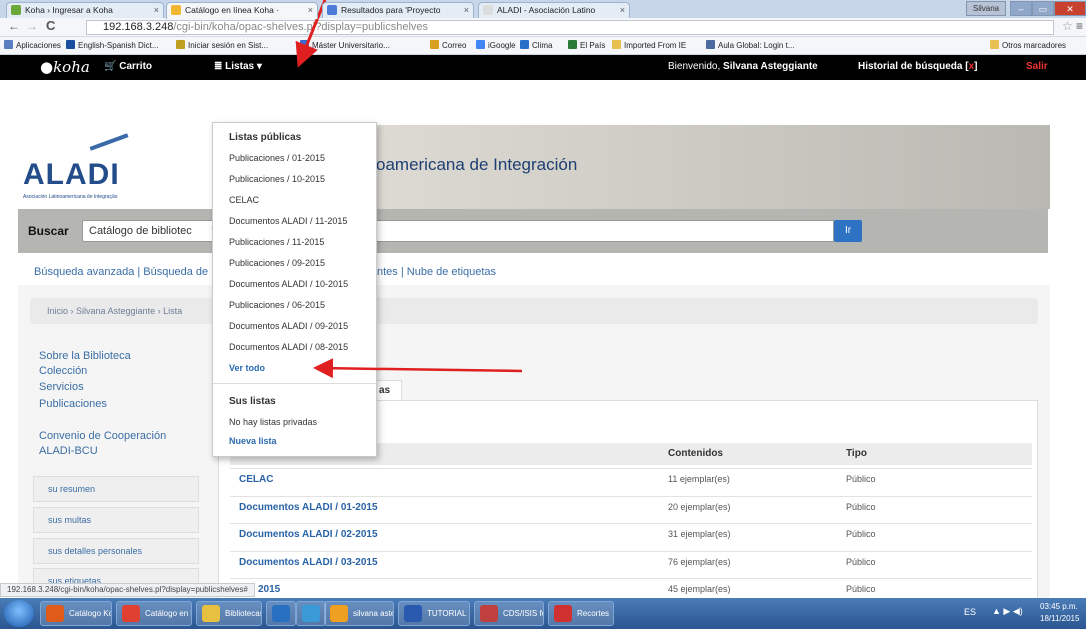 This screenshot has width=1086, height=629. Describe the element at coordinates (116, 551) in the screenshot. I see `sidebar-button-personal-details: sus detalles personales` at that location.